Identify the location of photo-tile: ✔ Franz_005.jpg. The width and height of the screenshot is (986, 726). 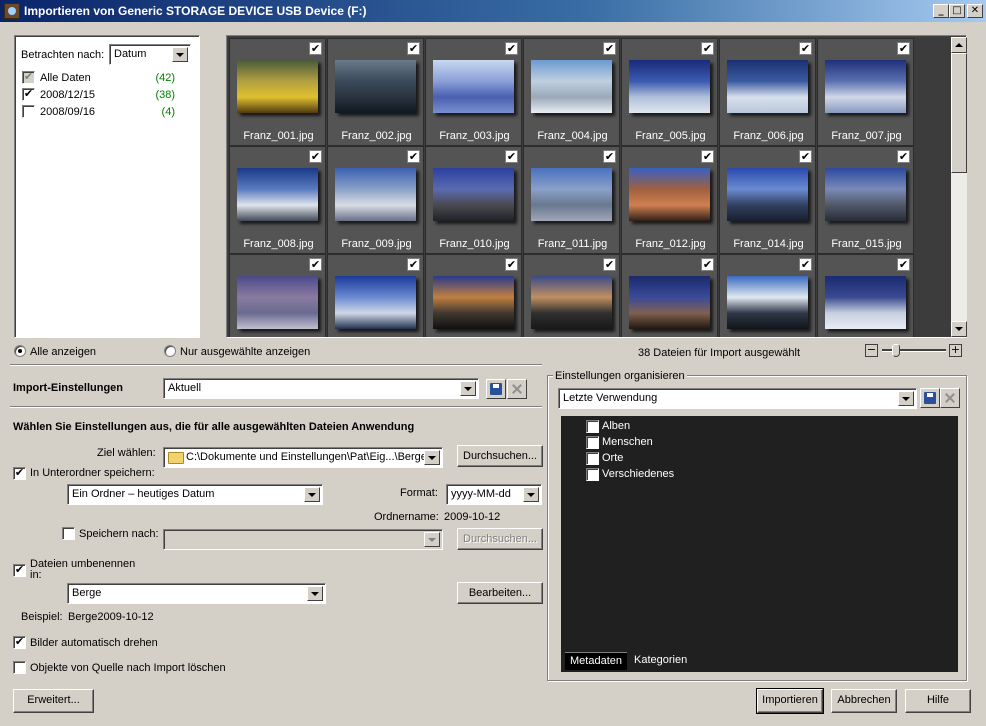
(669, 92).